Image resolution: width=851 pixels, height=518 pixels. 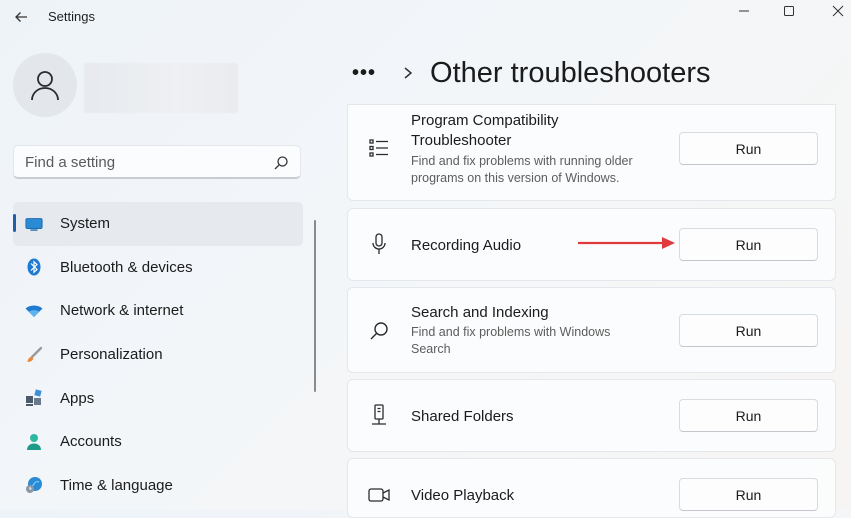 What do you see at coordinates (315, 306) in the screenshot?
I see `sidebar-scrollbar` at bounding box center [315, 306].